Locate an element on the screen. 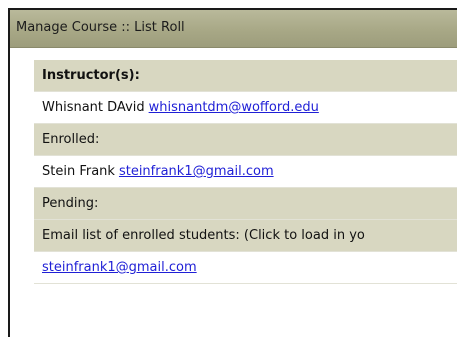 This screenshot has height=337, width=457. panel-title: Manage Course :: List Roll is located at coordinates (100, 27).